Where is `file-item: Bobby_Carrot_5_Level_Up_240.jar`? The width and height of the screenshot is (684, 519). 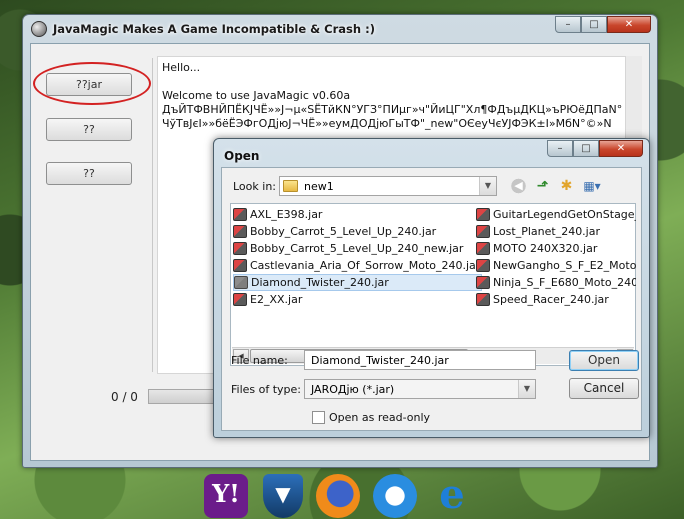
file-item: Bobby_Carrot_5_Level_Up_240.jar is located at coordinates (357, 231).